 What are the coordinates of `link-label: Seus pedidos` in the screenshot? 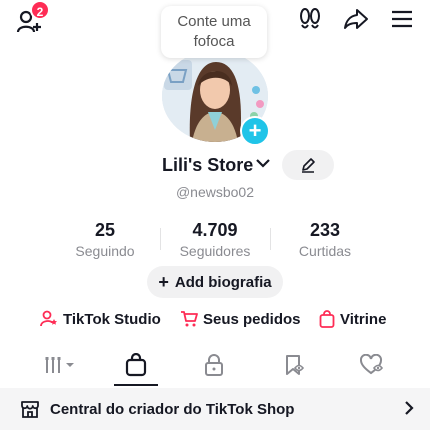 It's located at (252, 319).